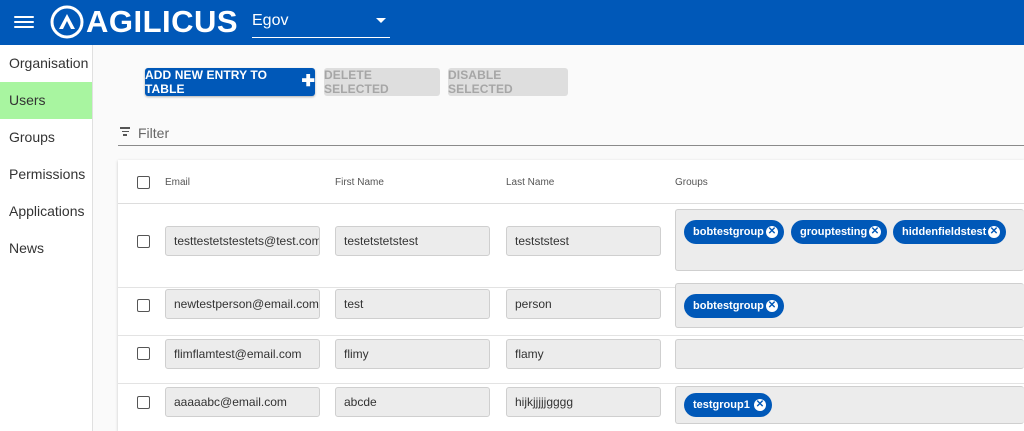 The height and width of the screenshot is (431, 1024). What do you see at coordinates (24, 22) in the screenshot?
I see `menu-icon` at bounding box center [24, 22].